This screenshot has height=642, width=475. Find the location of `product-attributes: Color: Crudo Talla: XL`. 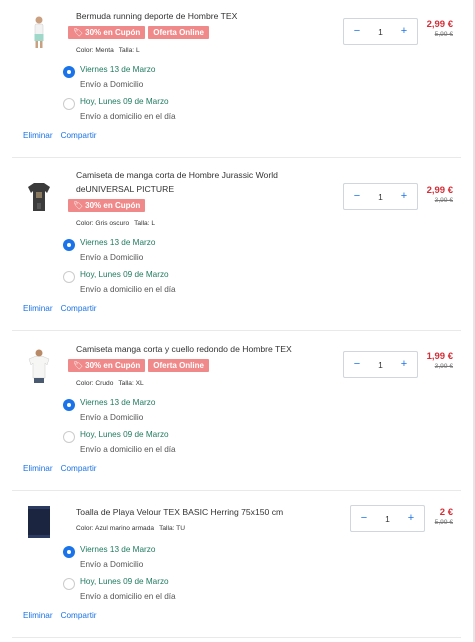

product-attributes: Color: Crudo Talla: XL is located at coordinates (110, 383).